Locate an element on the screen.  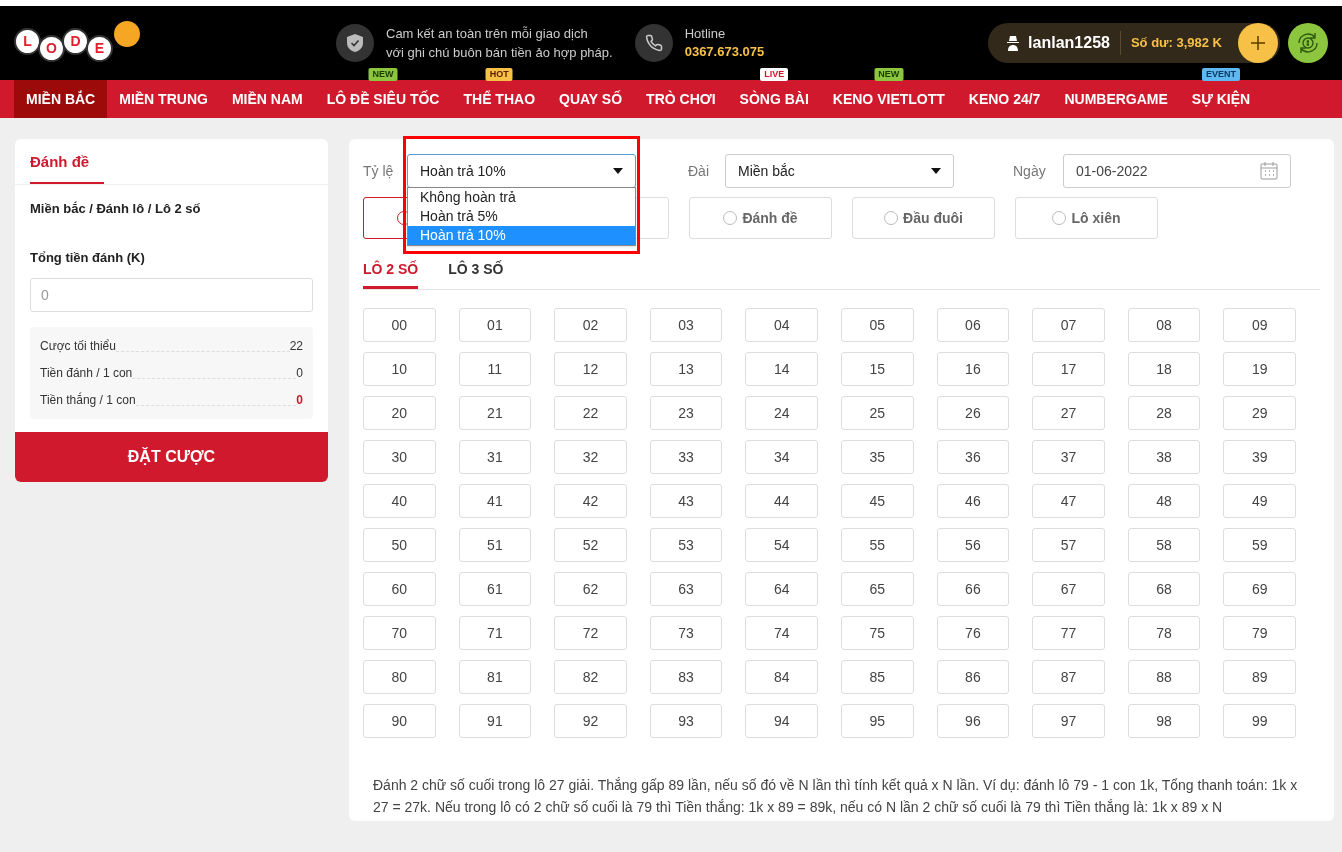
rate-label: Tỷ lệ is located at coordinates (379, 171).